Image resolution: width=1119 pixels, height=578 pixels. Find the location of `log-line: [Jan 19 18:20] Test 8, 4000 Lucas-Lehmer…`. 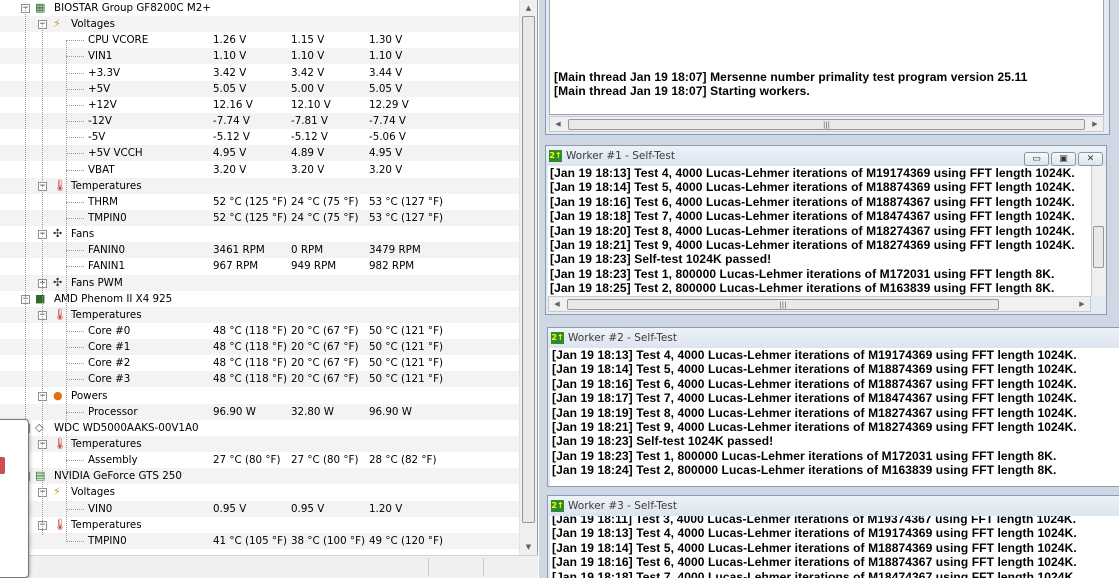

log-line: [Jan 19 18:20] Test 8, 4000 Lucas-Lehmer… is located at coordinates (812, 230).